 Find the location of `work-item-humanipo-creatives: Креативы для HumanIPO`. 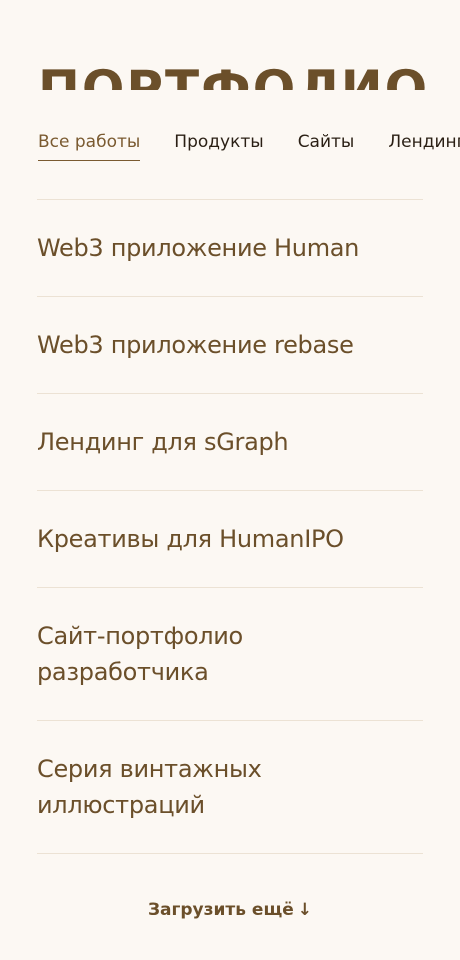

work-item-humanipo-creatives: Креативы для HumanIPO is located at coordinates (230, 539).